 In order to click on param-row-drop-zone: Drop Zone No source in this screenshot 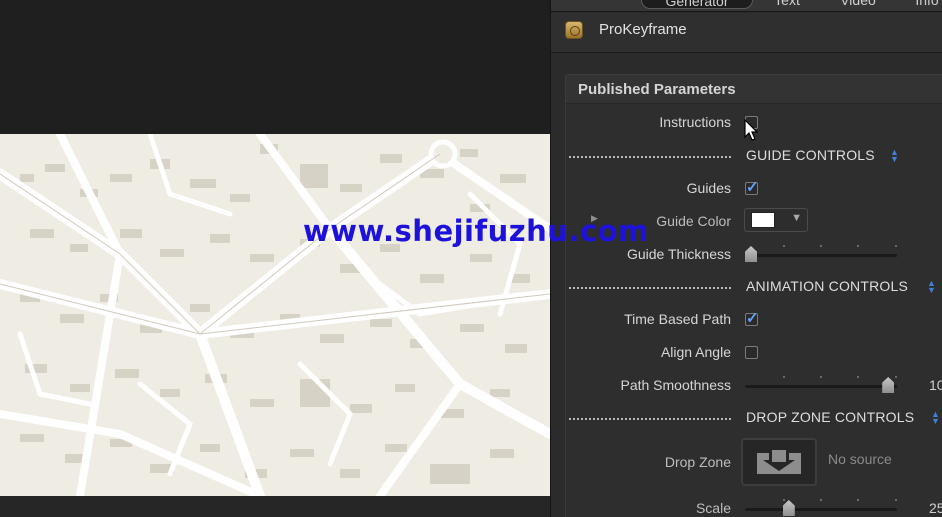, I will do `click(746, 463)`.